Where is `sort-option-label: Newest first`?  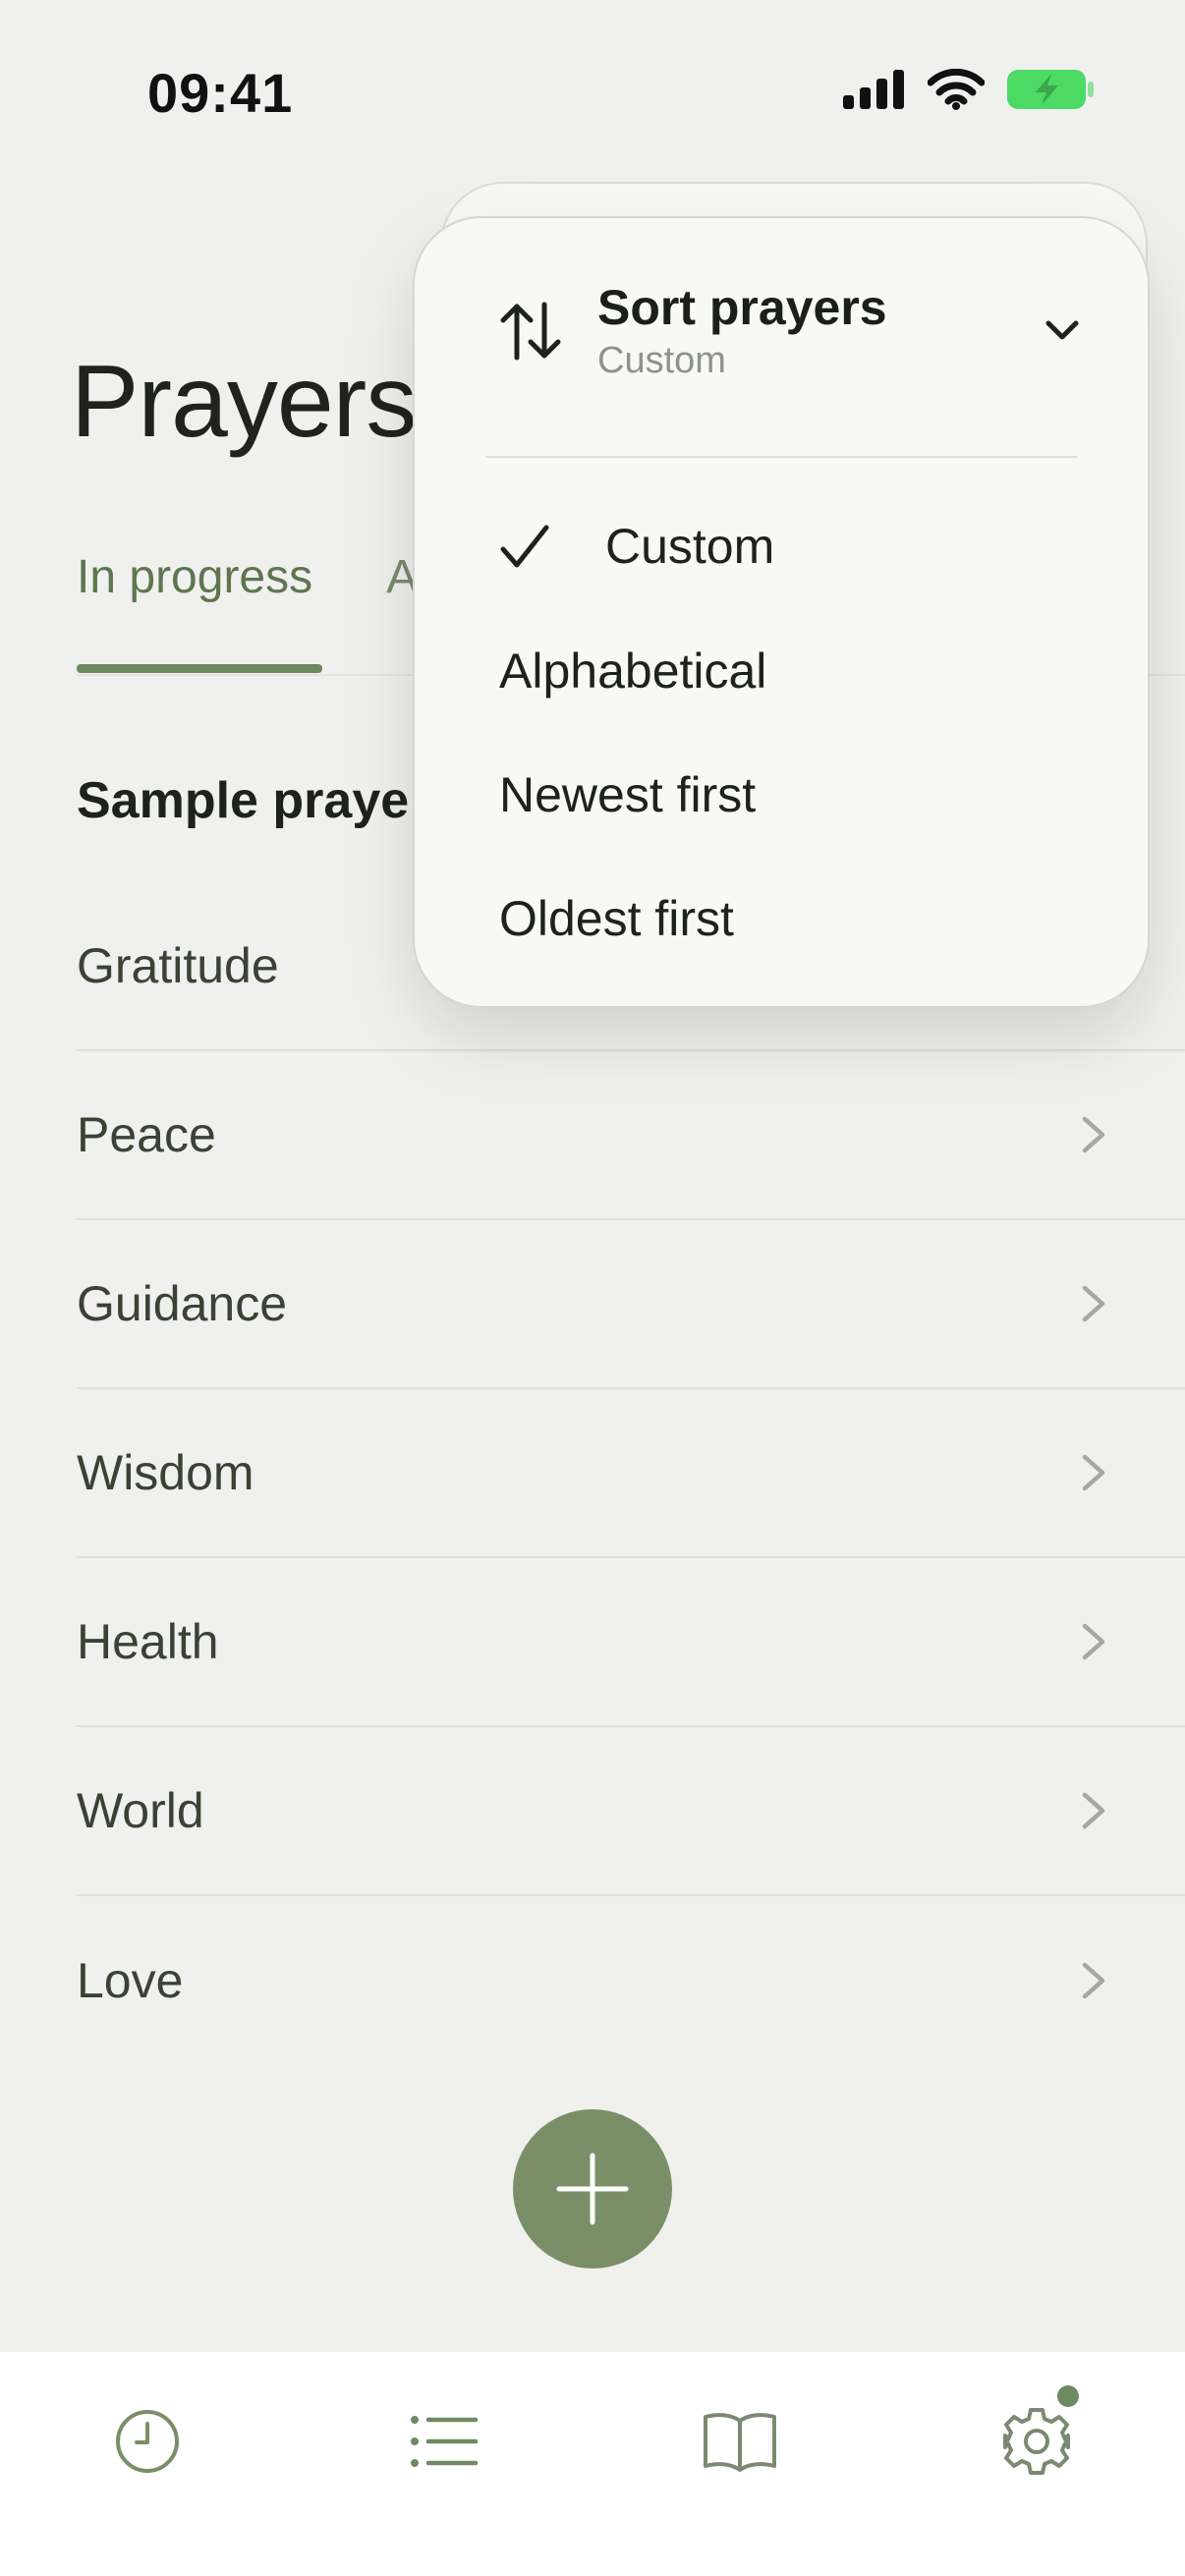
sort-option-label: Newest first is located at coordinates (628, 794).